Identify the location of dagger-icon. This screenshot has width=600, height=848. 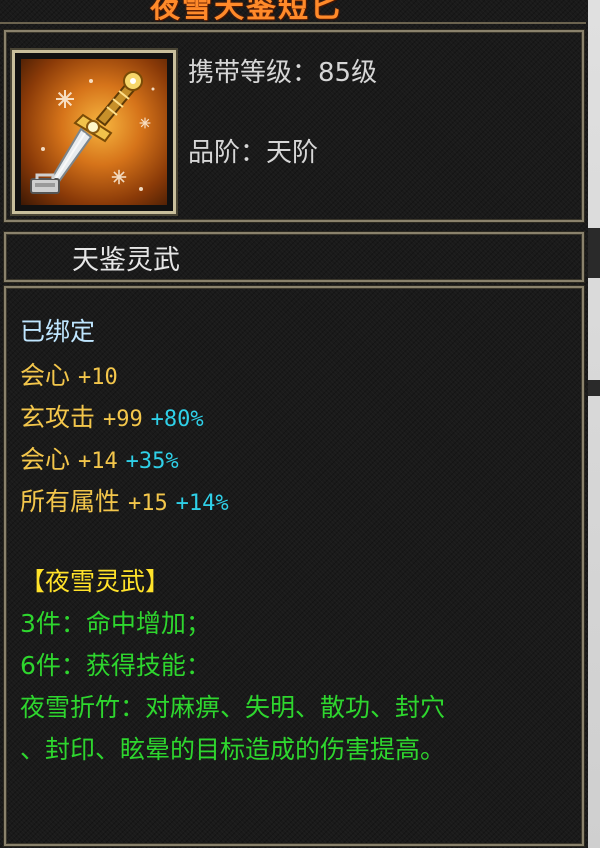
(94, 132).